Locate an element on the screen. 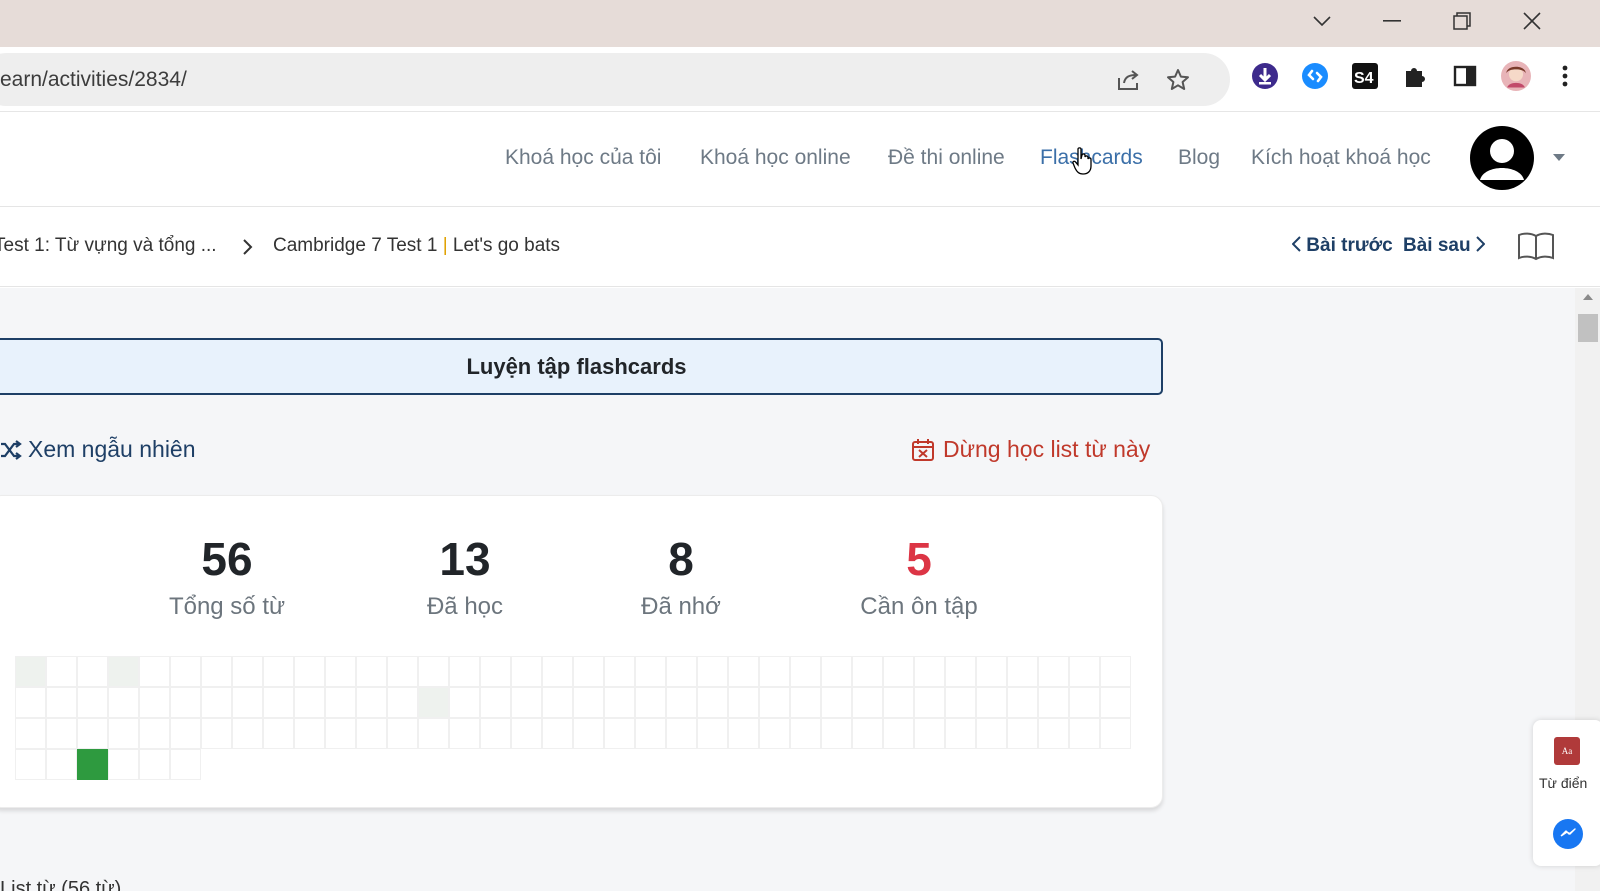 The image size is (1600, 891). tab-search-chevron-icon is located at coordinates (1322, 21).